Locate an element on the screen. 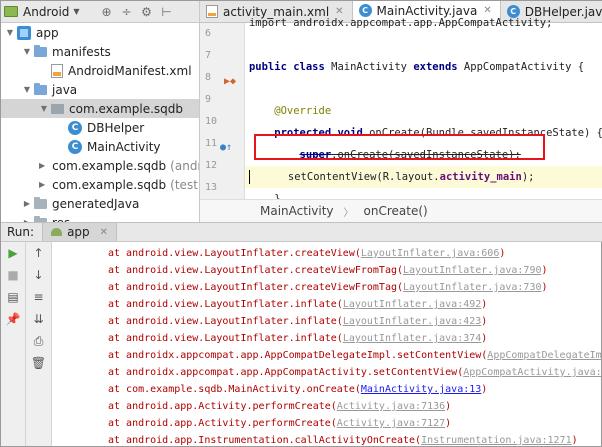 This screenshot has height=447, width=602. package-icon is located at coordinates (57, 108).